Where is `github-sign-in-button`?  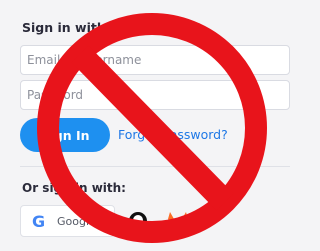
github-sign-in-button is located at coordinates (138, 221).